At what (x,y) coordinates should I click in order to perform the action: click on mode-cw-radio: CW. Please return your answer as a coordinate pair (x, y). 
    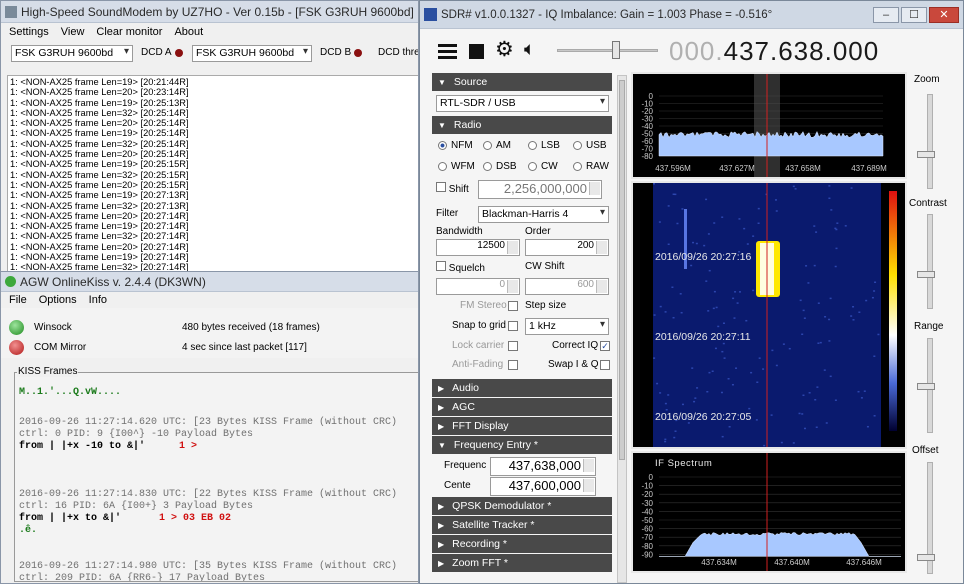
    Looking at the image, I should click on (543, 166).